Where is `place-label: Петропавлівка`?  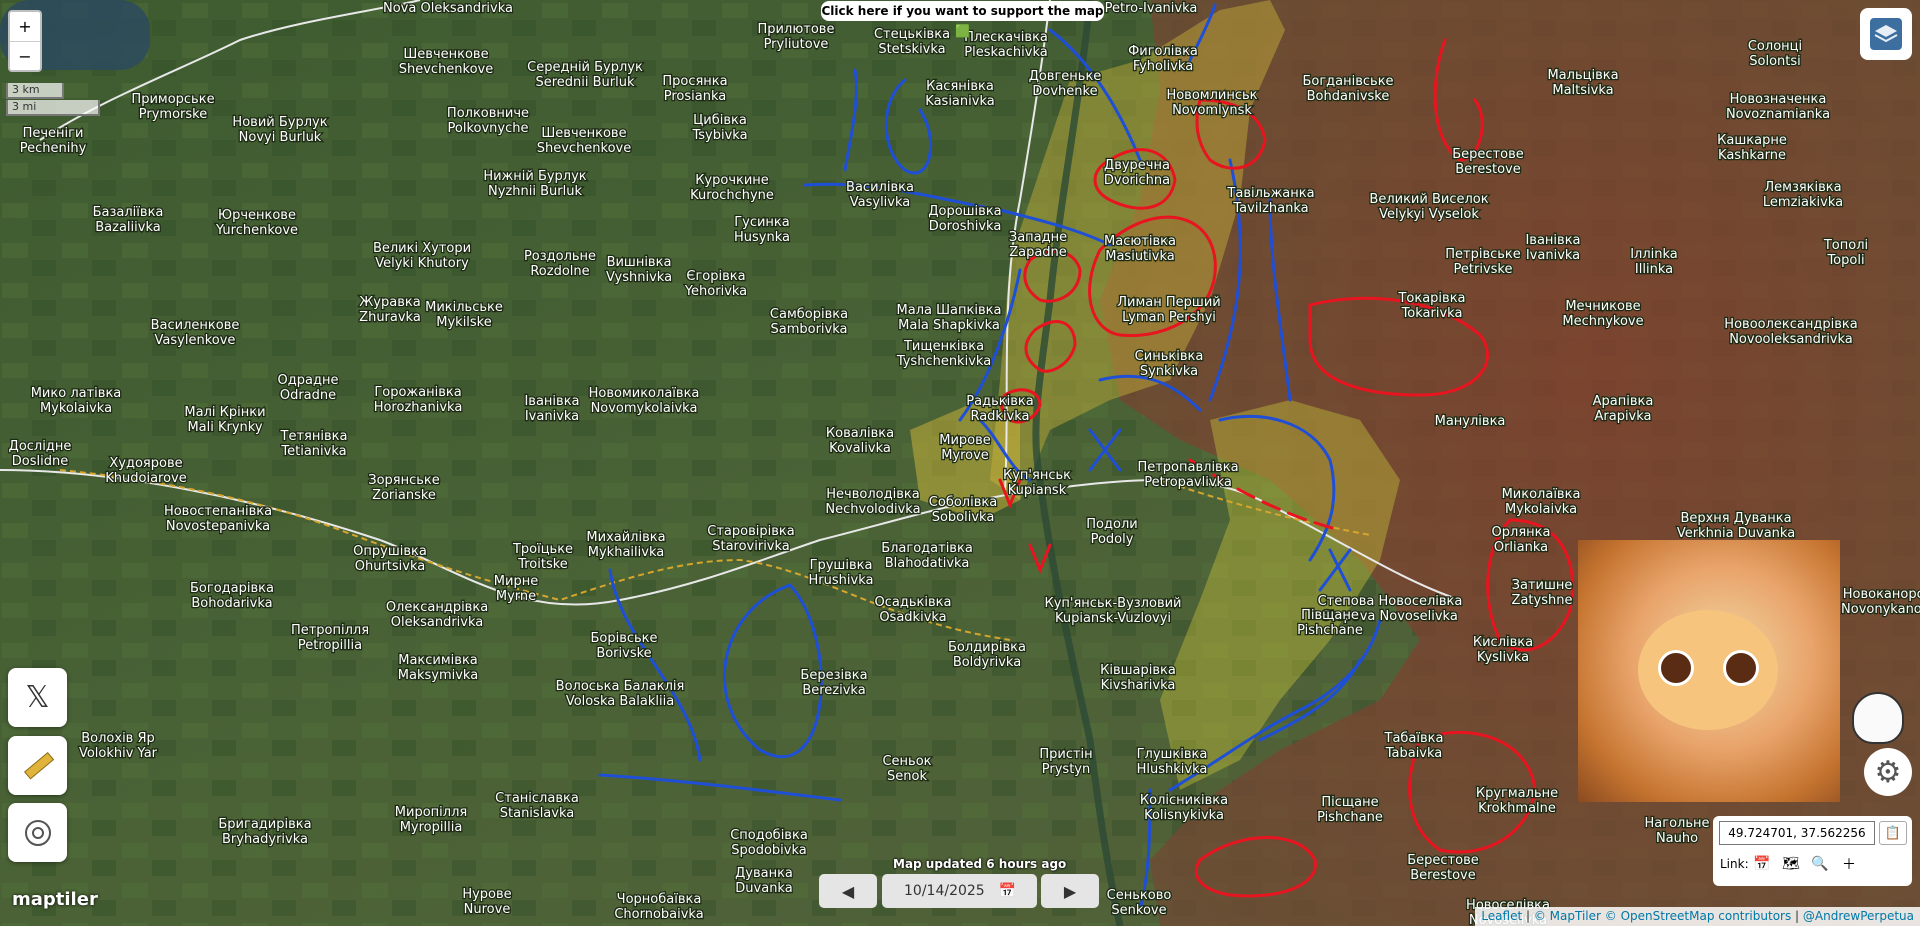 place-label: Петропавлівка is located at coordinates (1187, 467).